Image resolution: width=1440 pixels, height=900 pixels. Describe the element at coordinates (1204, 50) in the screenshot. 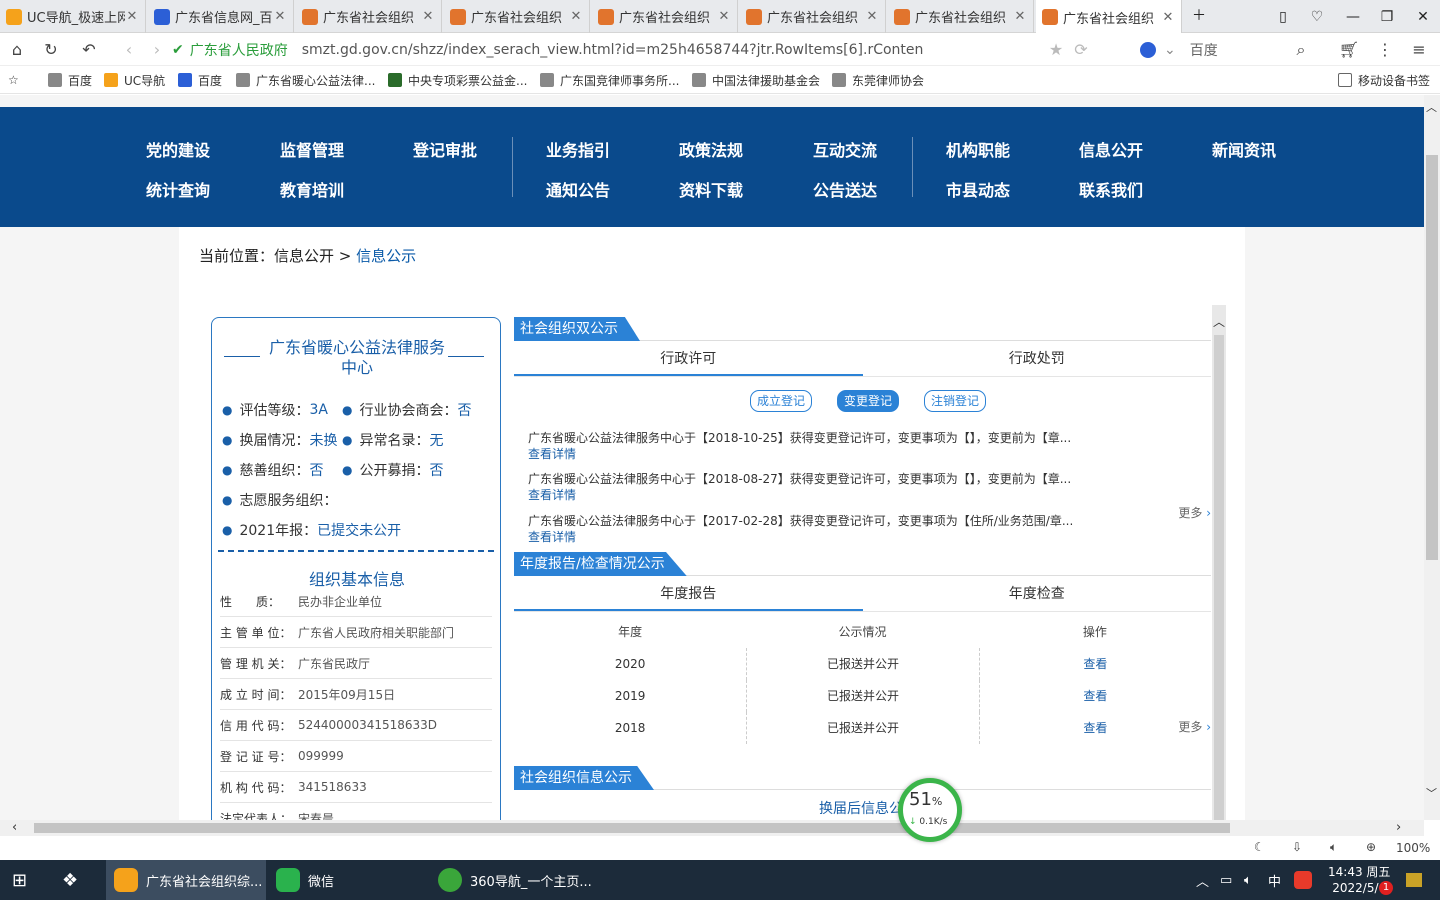

I see `search-input: 百度` at that location.